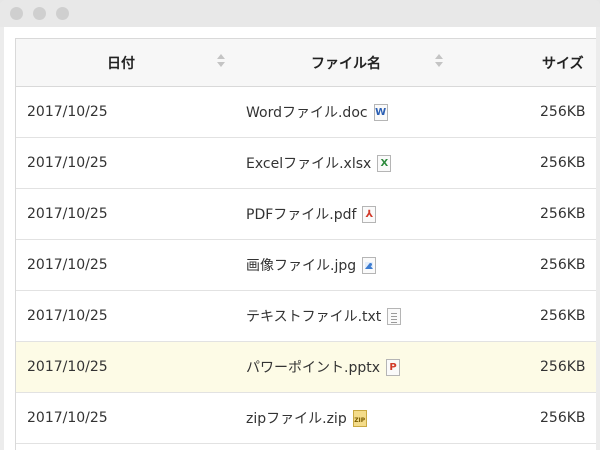 The width and height of the screenshot is (600, 450). What do you see at coordinates (301, 214) in the screenshot?
I see `filename-link: PDFファイル.pdf` at bounding box center [301, 214].